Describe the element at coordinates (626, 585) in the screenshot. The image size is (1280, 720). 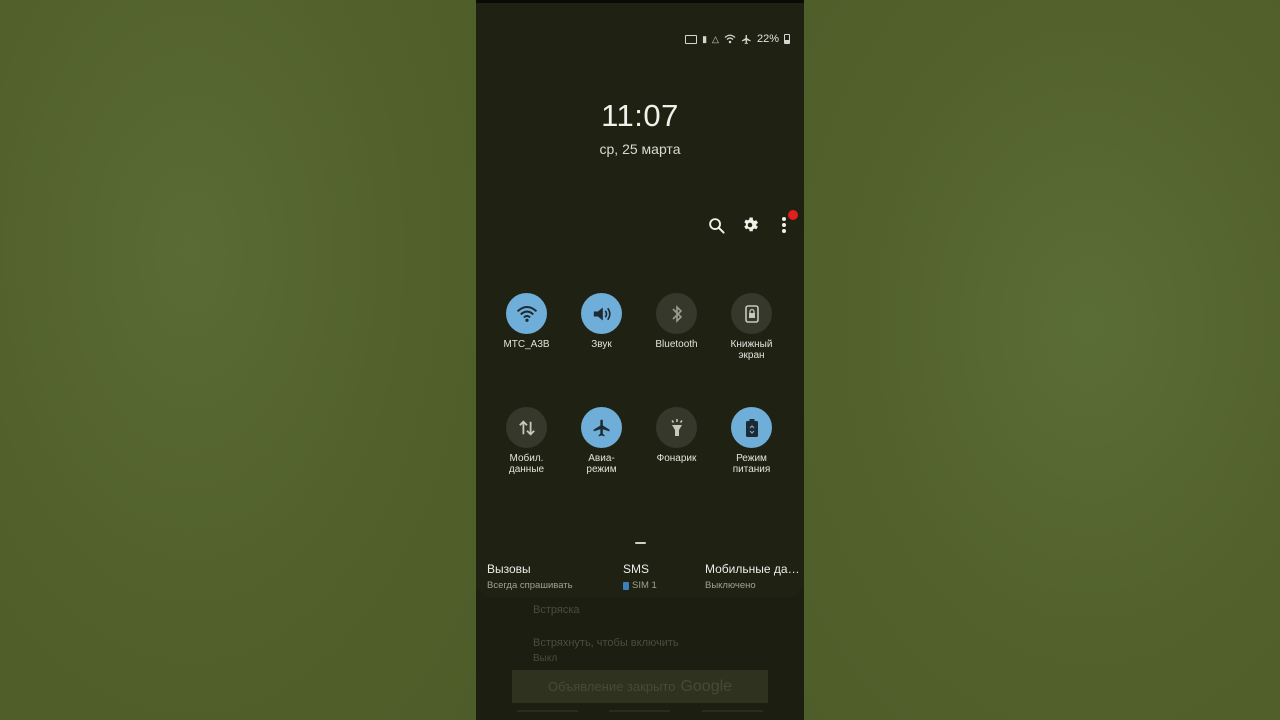
I see `sim-card-icon` at that location.